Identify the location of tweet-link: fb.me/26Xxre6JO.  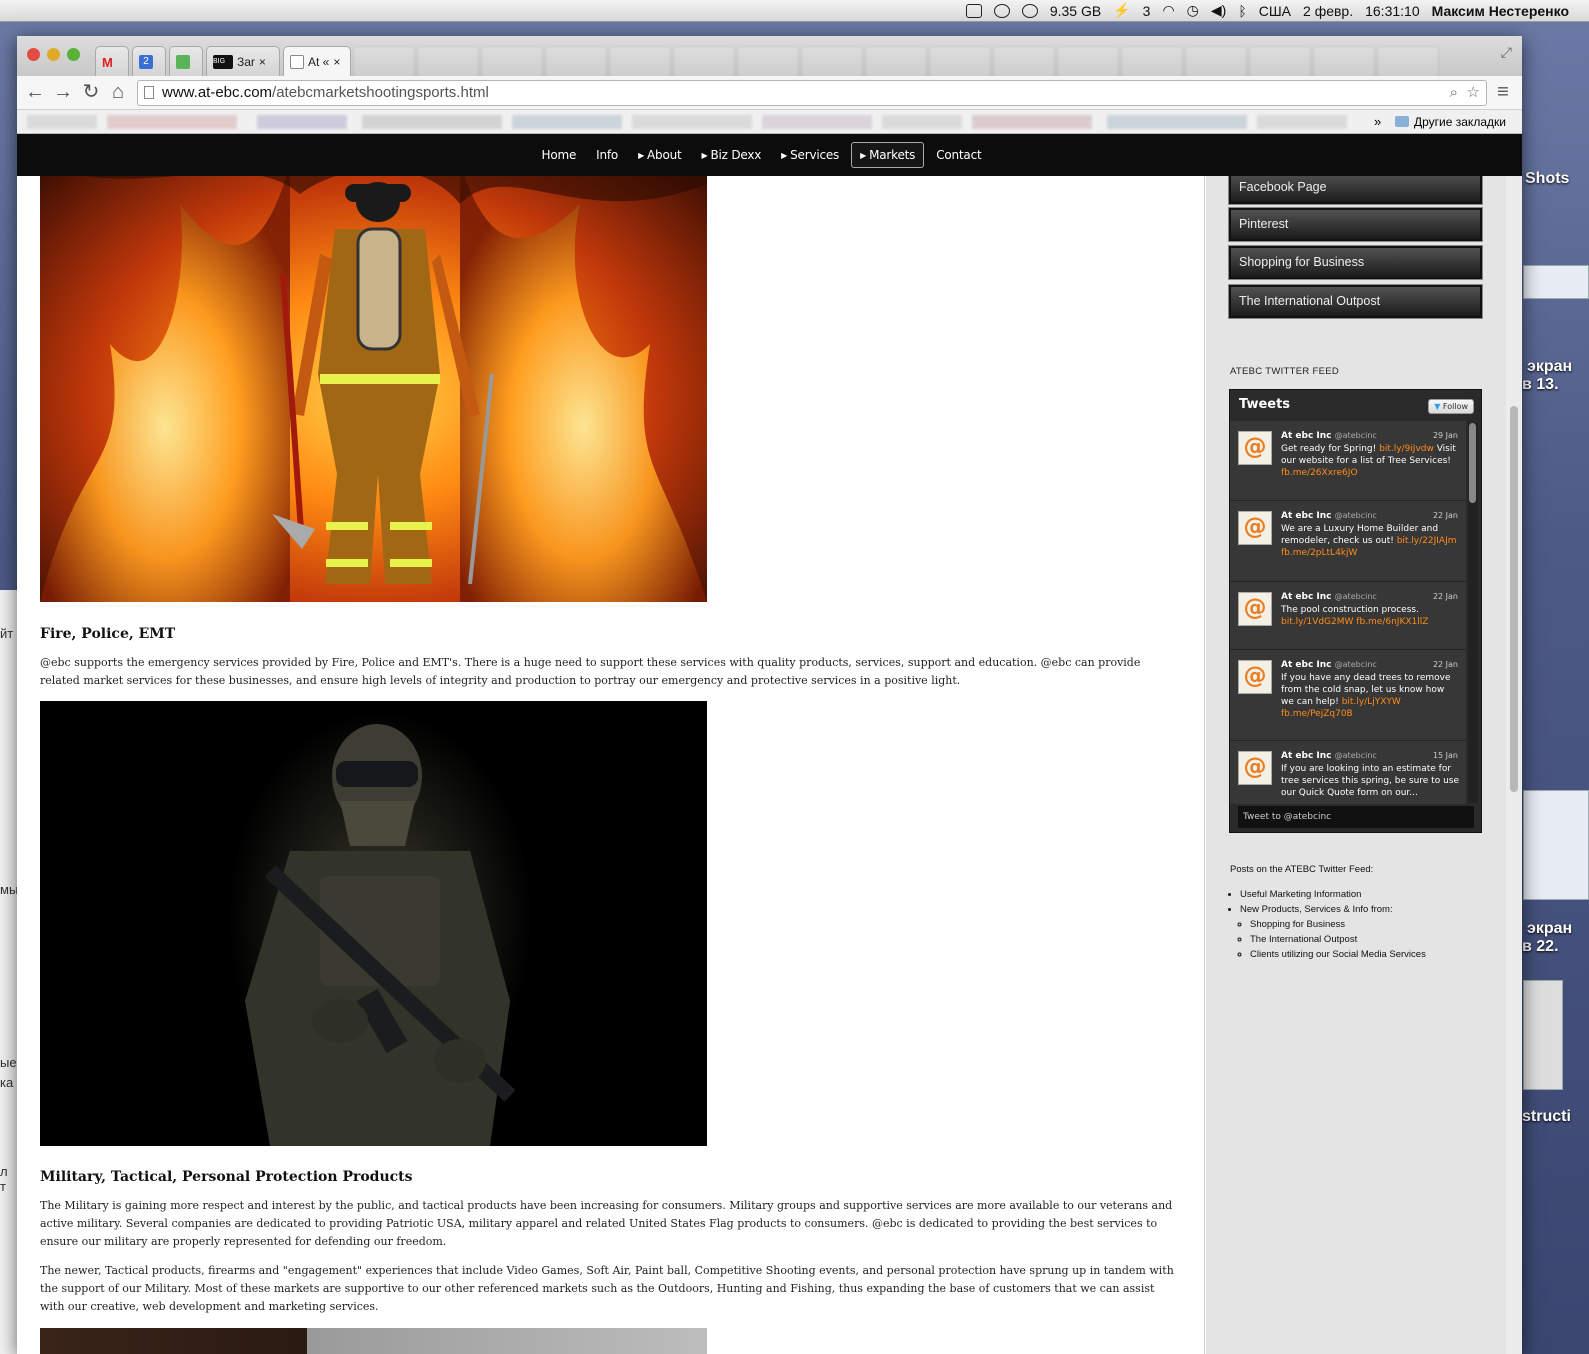
(1319, 473).